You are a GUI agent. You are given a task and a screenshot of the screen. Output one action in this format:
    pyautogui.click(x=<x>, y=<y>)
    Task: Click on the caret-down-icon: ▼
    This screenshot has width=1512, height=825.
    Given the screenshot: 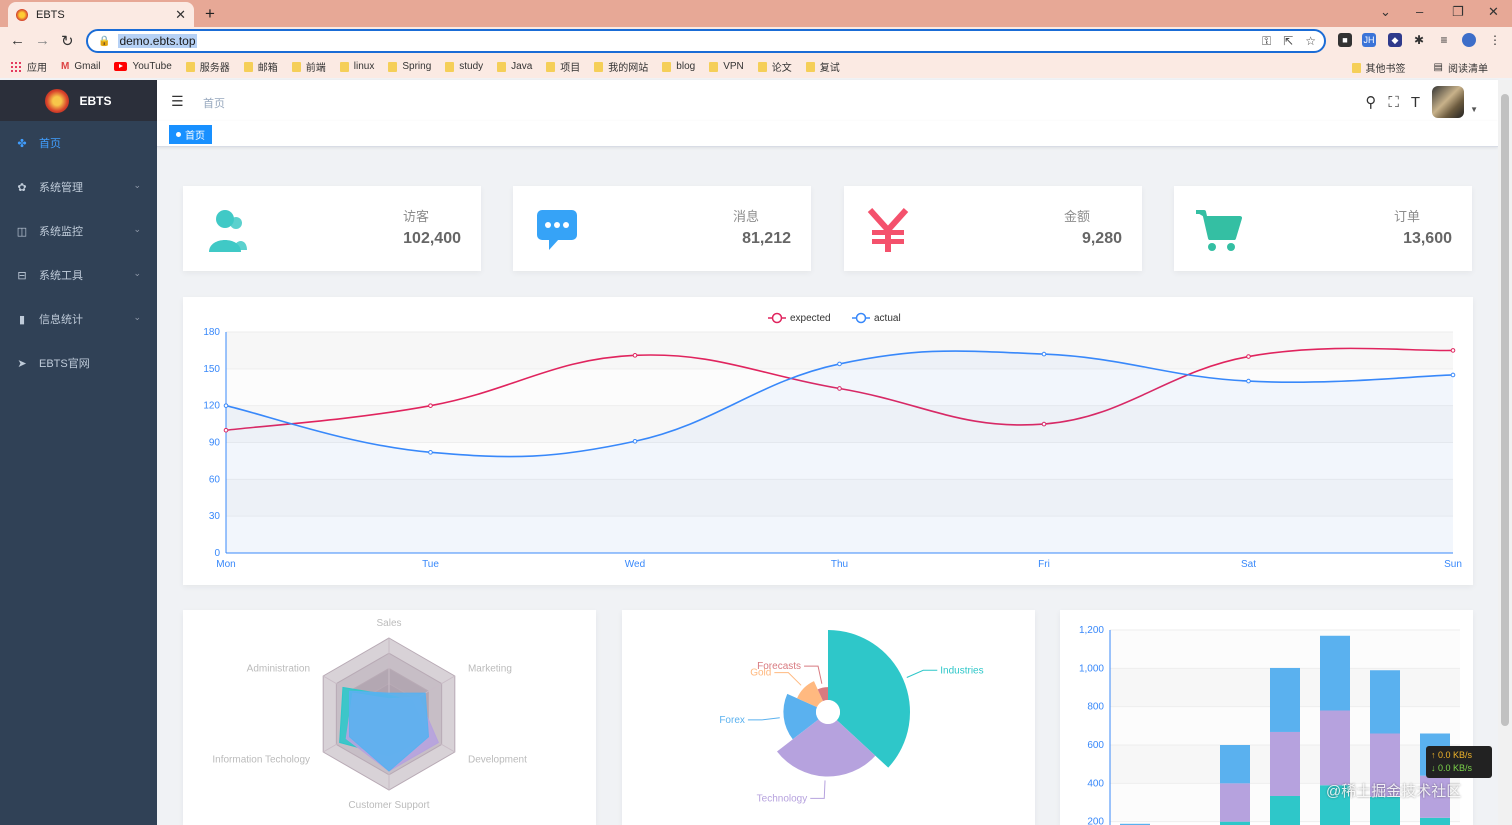 What is the action you would take?
    pyautogui.click(x=1474, y=109)
    